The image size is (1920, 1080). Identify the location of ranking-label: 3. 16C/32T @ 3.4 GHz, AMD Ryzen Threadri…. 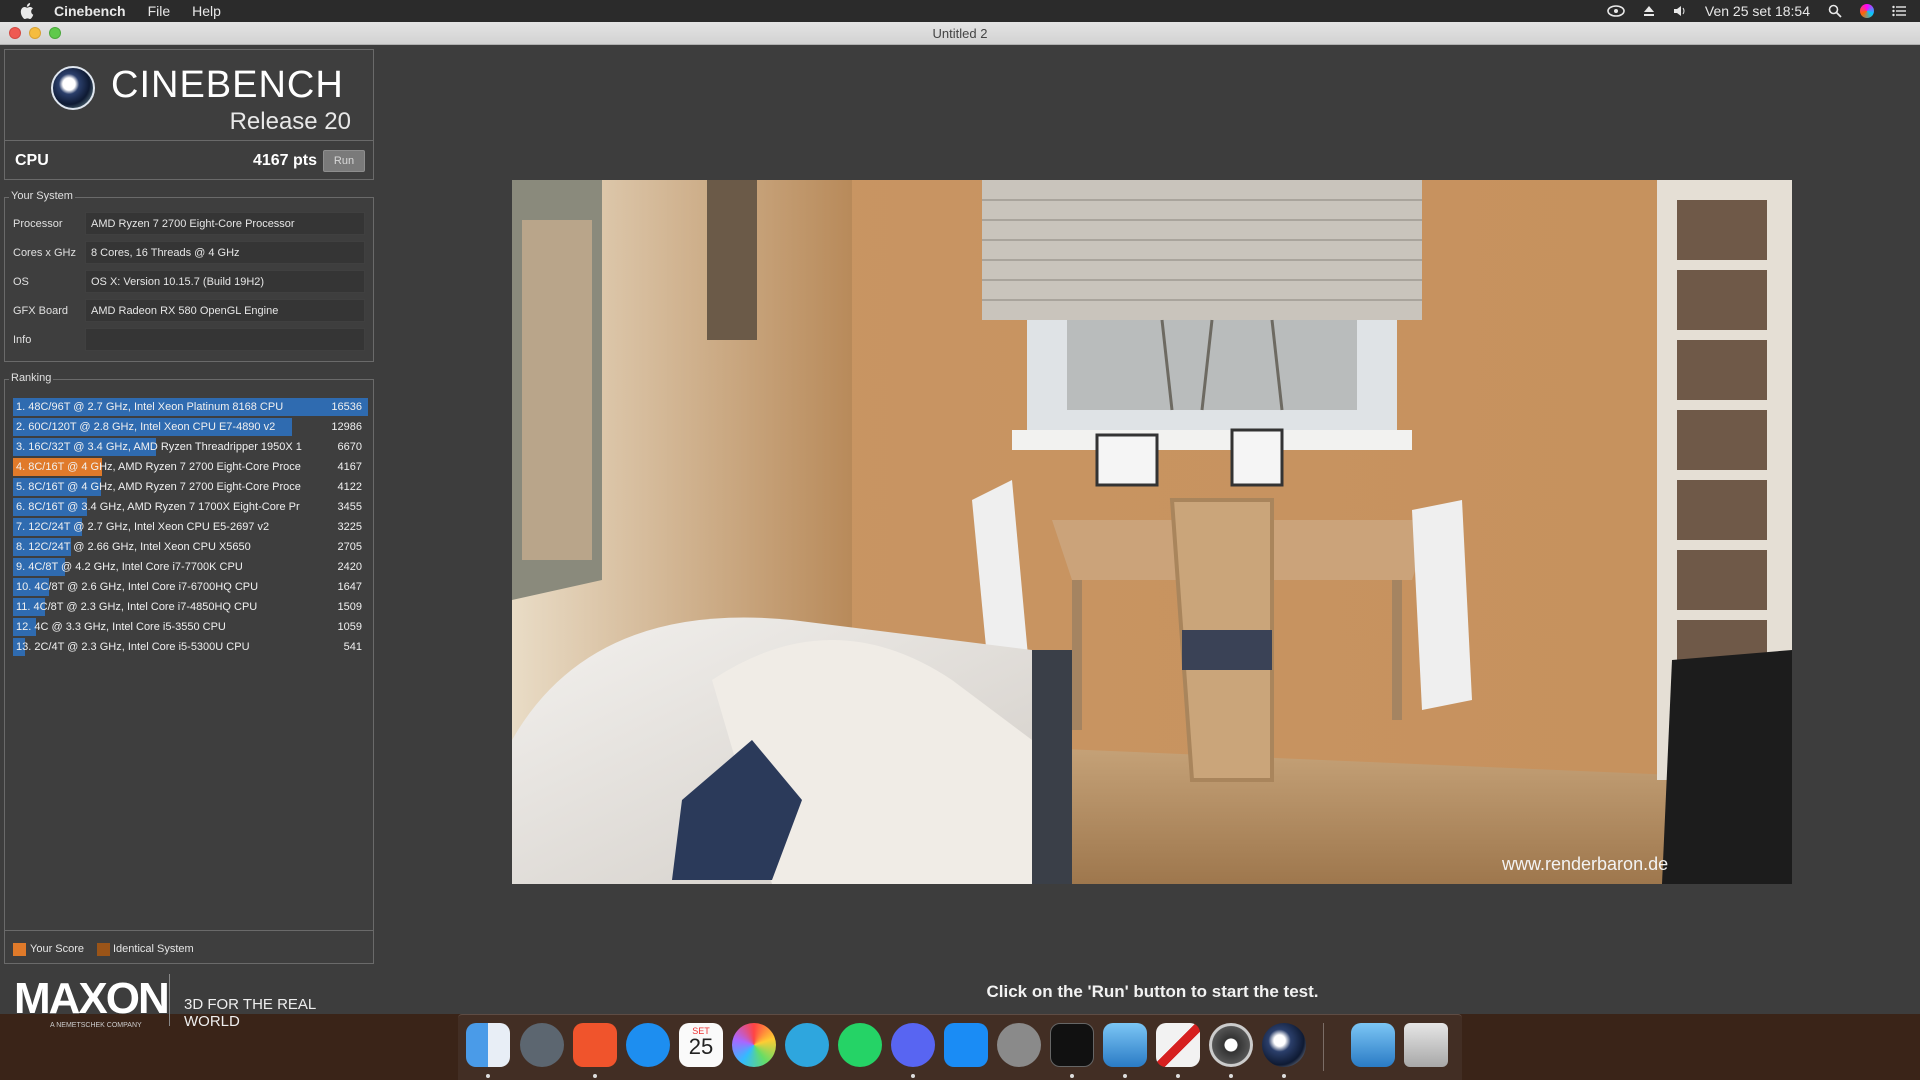
(159, 447).